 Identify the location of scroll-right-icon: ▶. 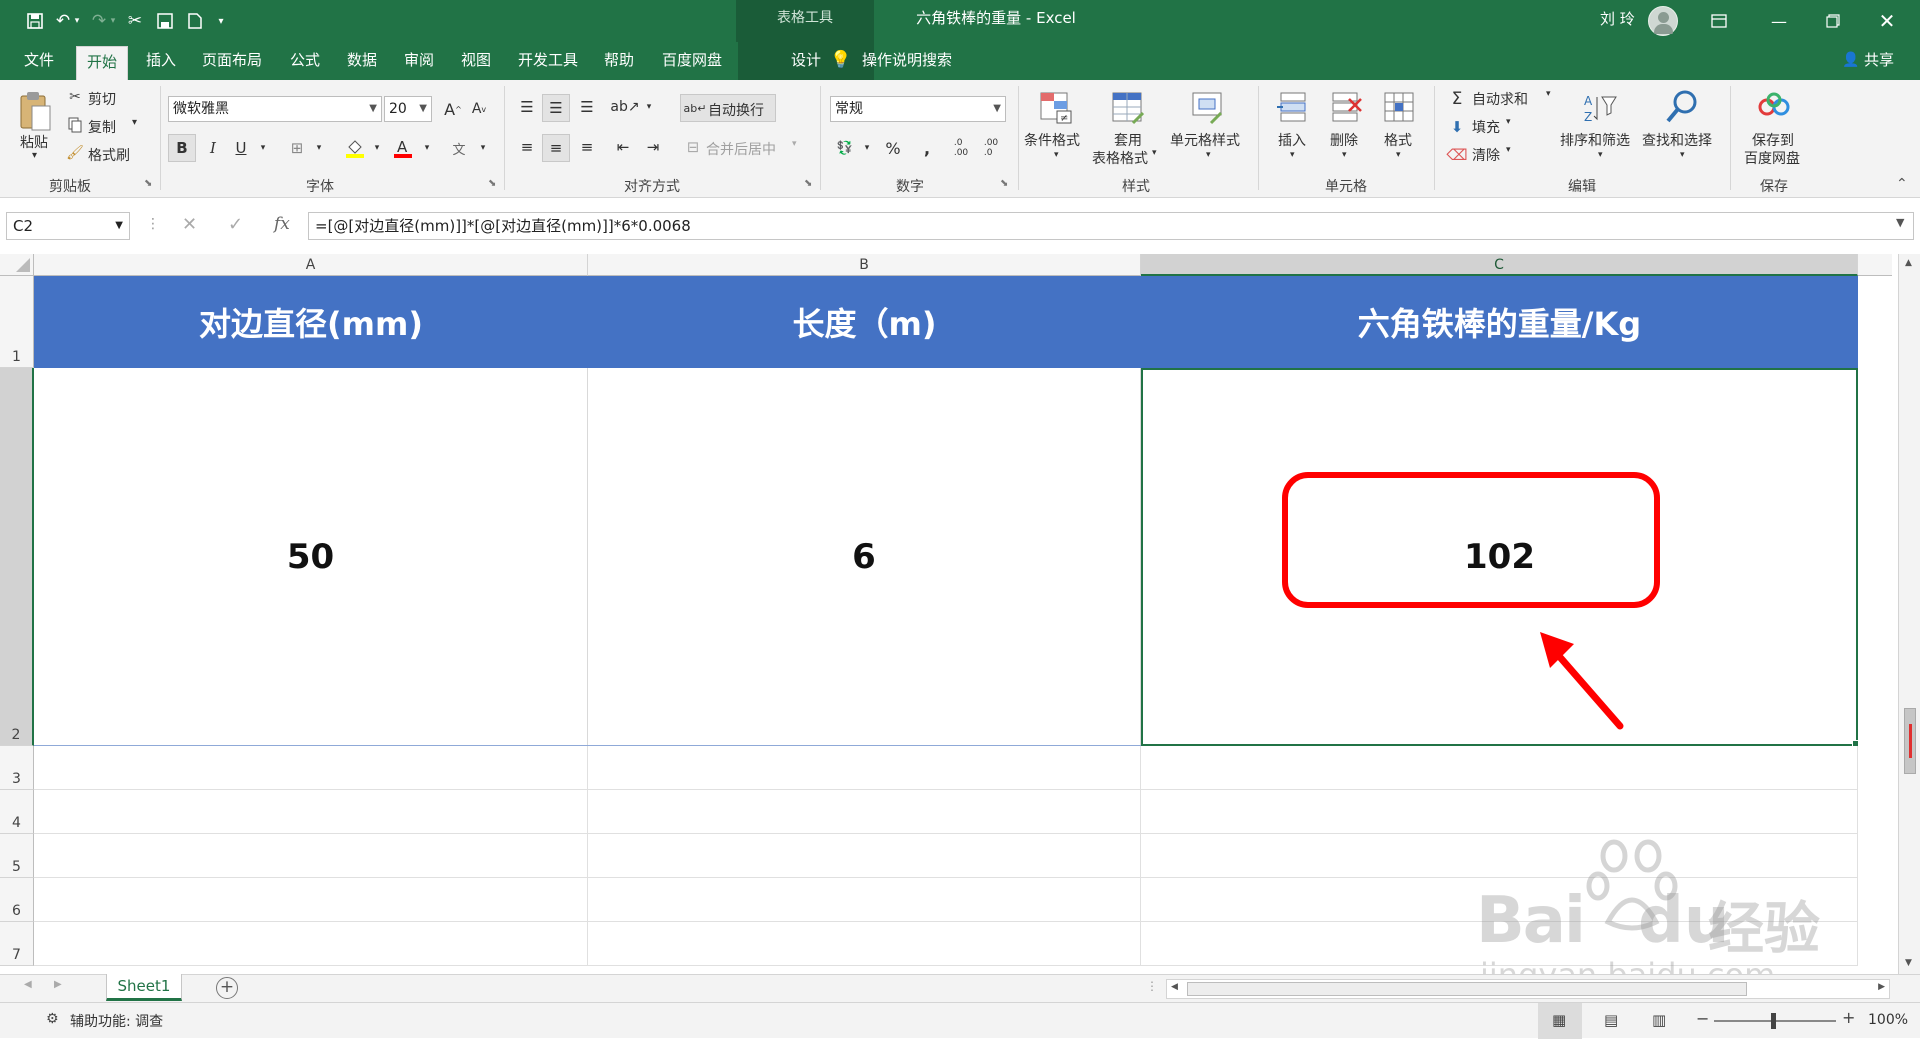
(1881, 987).